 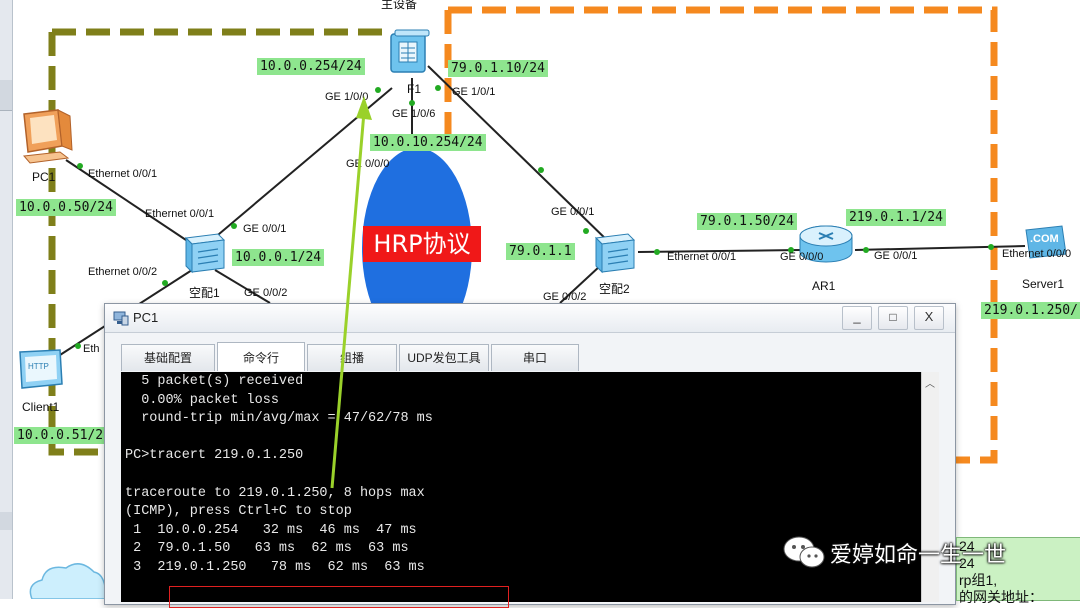 I want to click on port-fw-ge106: GE 1/0/6, so click(x=414, y=114).